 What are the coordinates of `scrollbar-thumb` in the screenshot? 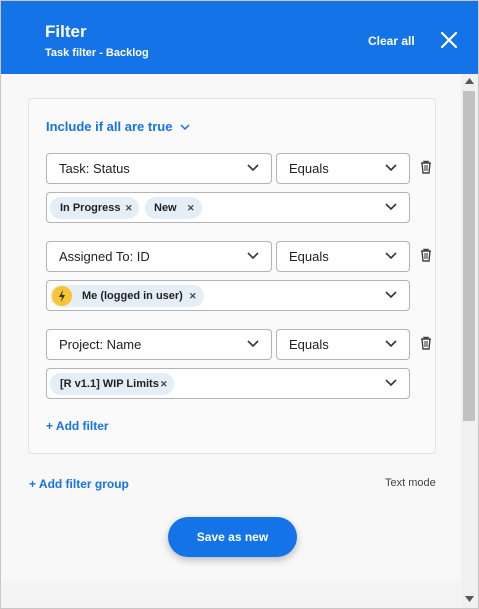 It's located at (469, 256).